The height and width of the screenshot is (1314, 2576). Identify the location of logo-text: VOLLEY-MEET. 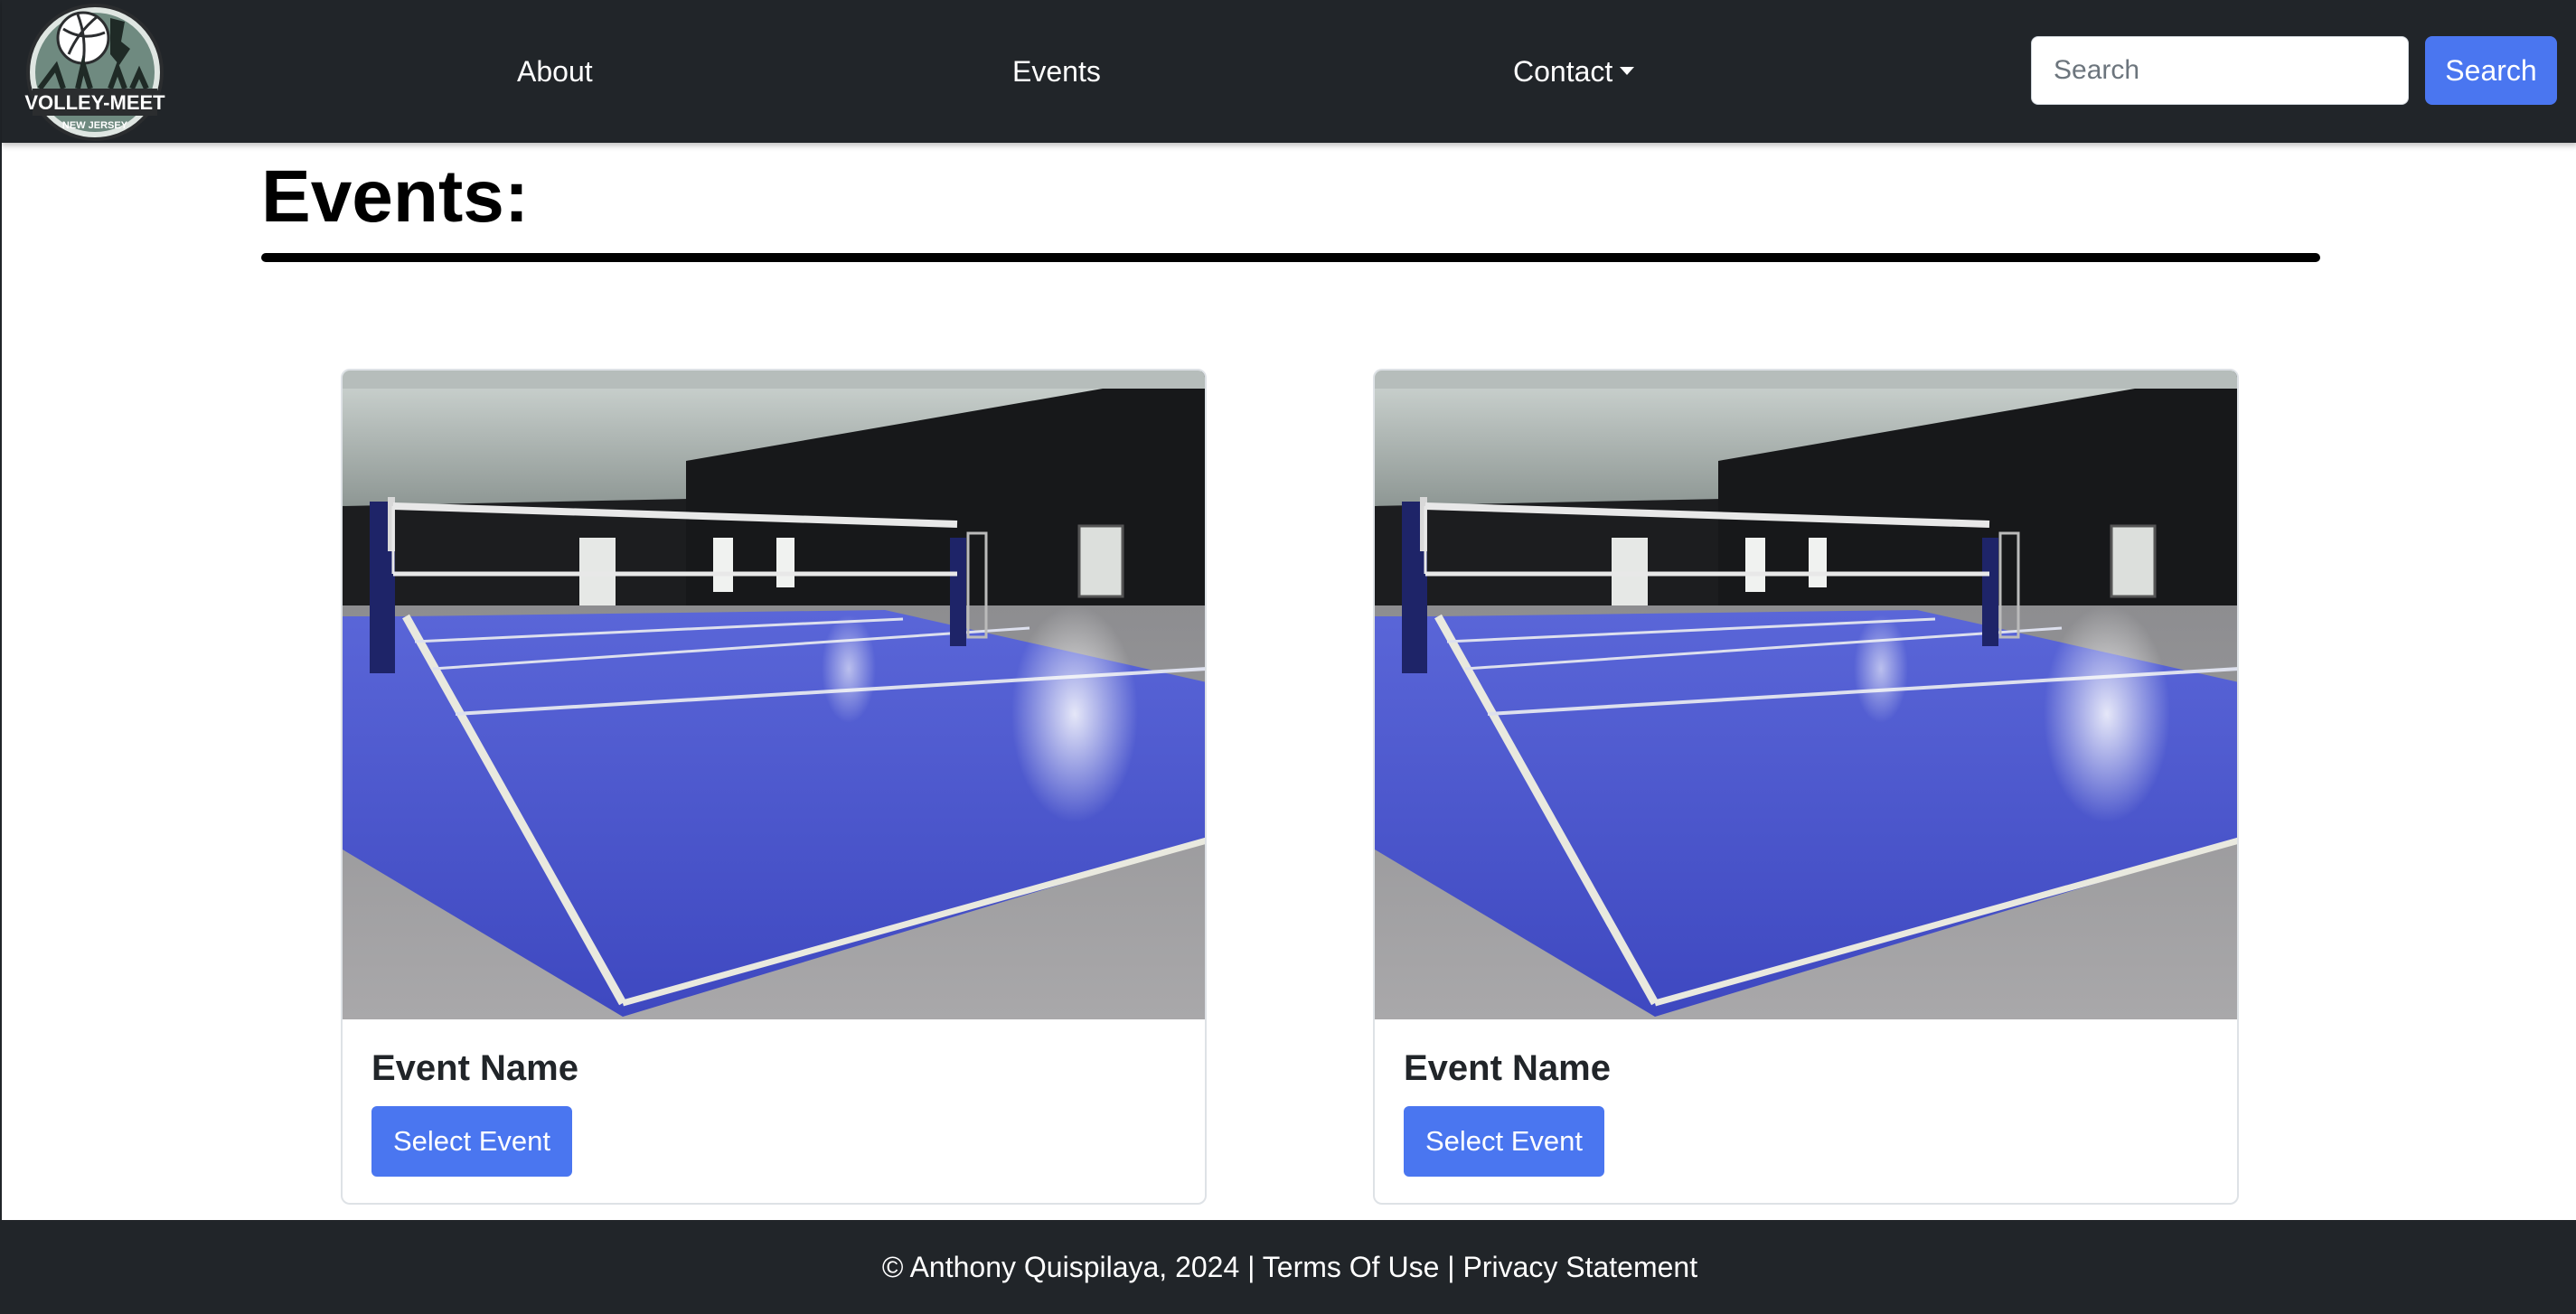
(94, 103).